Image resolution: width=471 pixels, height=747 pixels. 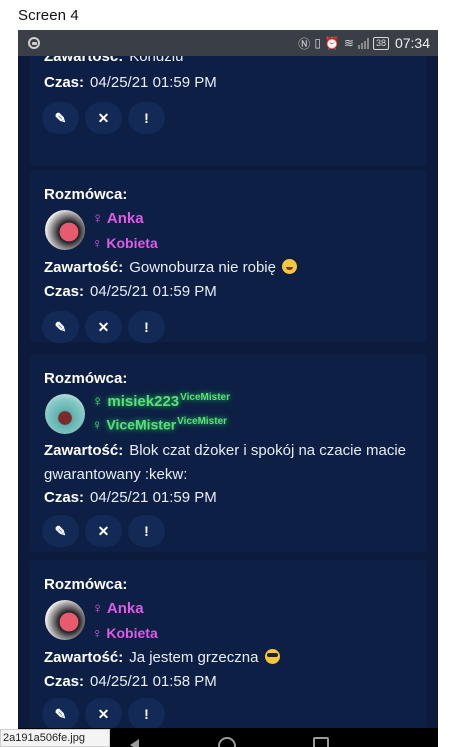 What do you see at coordinates (55, 738) in the screenshot?
I see `filename-tab: 2a191a506fe.jpg` at bounding box center [55, 738].